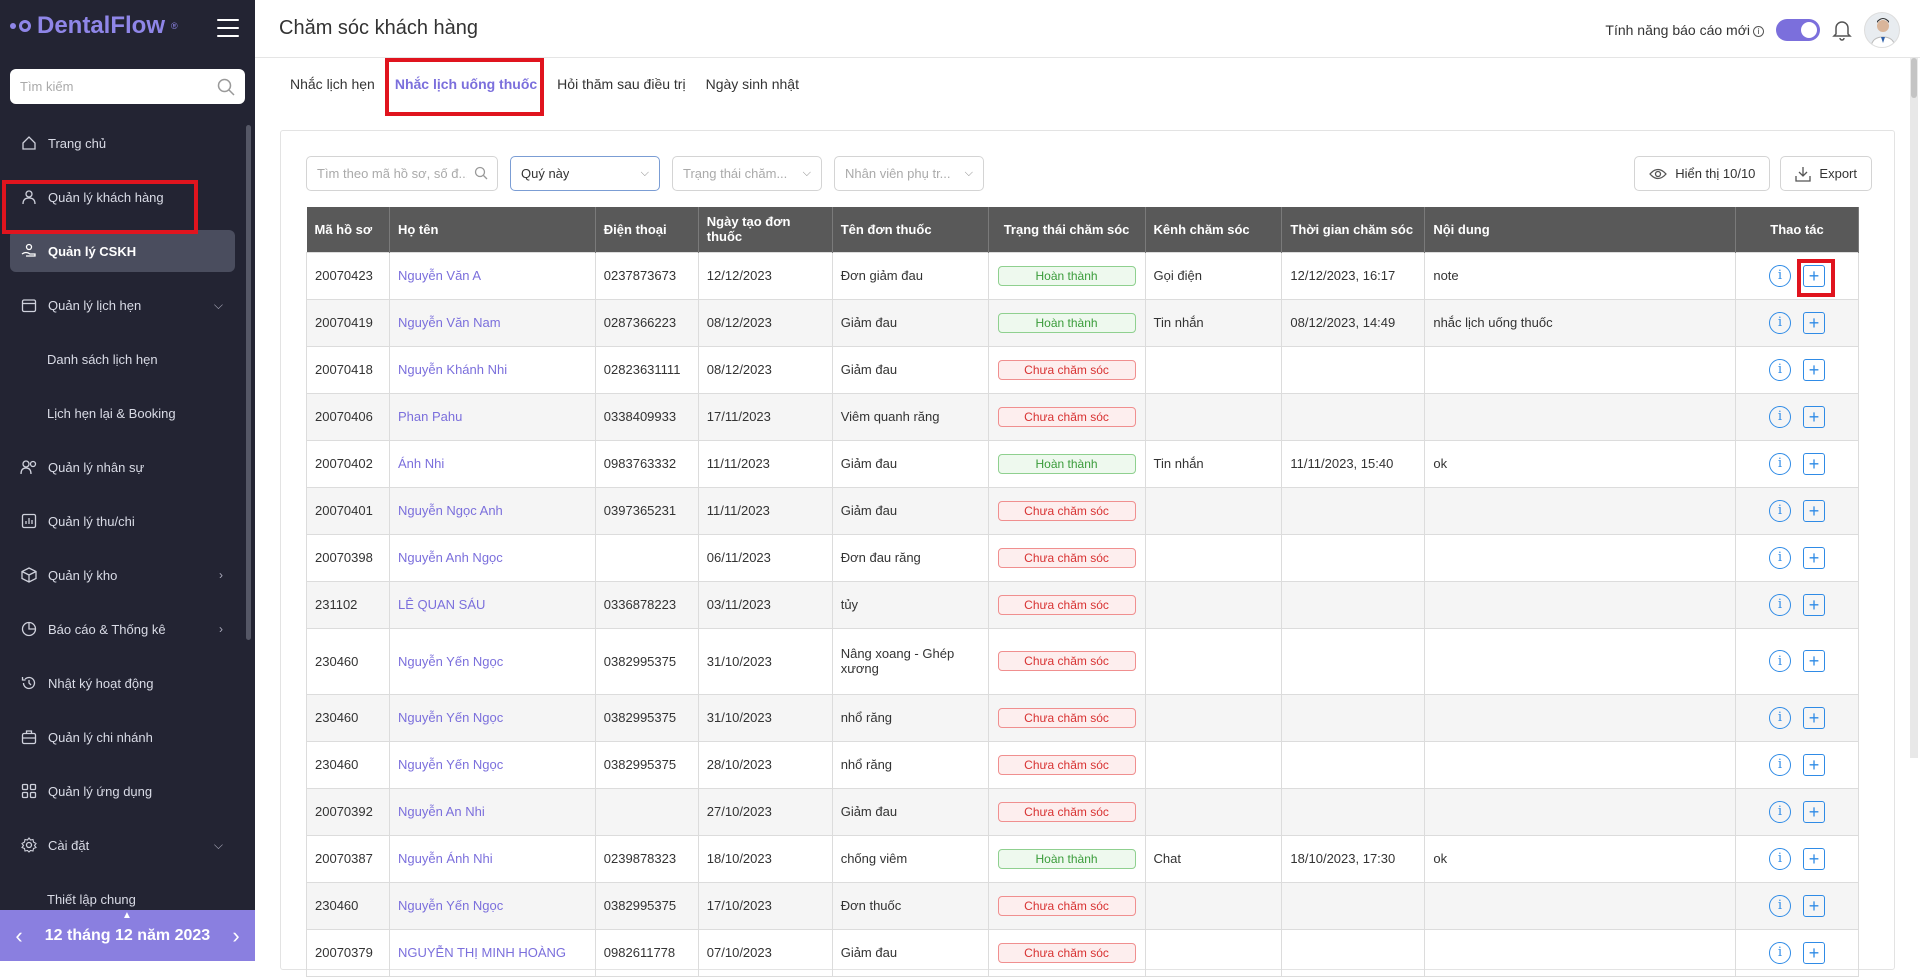 The width and height of the screenshot is (1920, 977). What do you see at coordinates (19, 936) in the screenshot?
I see `prev-date-icon: ‹` at bounding box center [19, 936].